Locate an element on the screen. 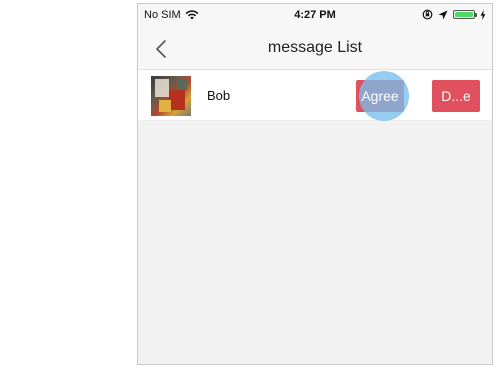  lock-rotation-icon is located at coordinates (427, 14).